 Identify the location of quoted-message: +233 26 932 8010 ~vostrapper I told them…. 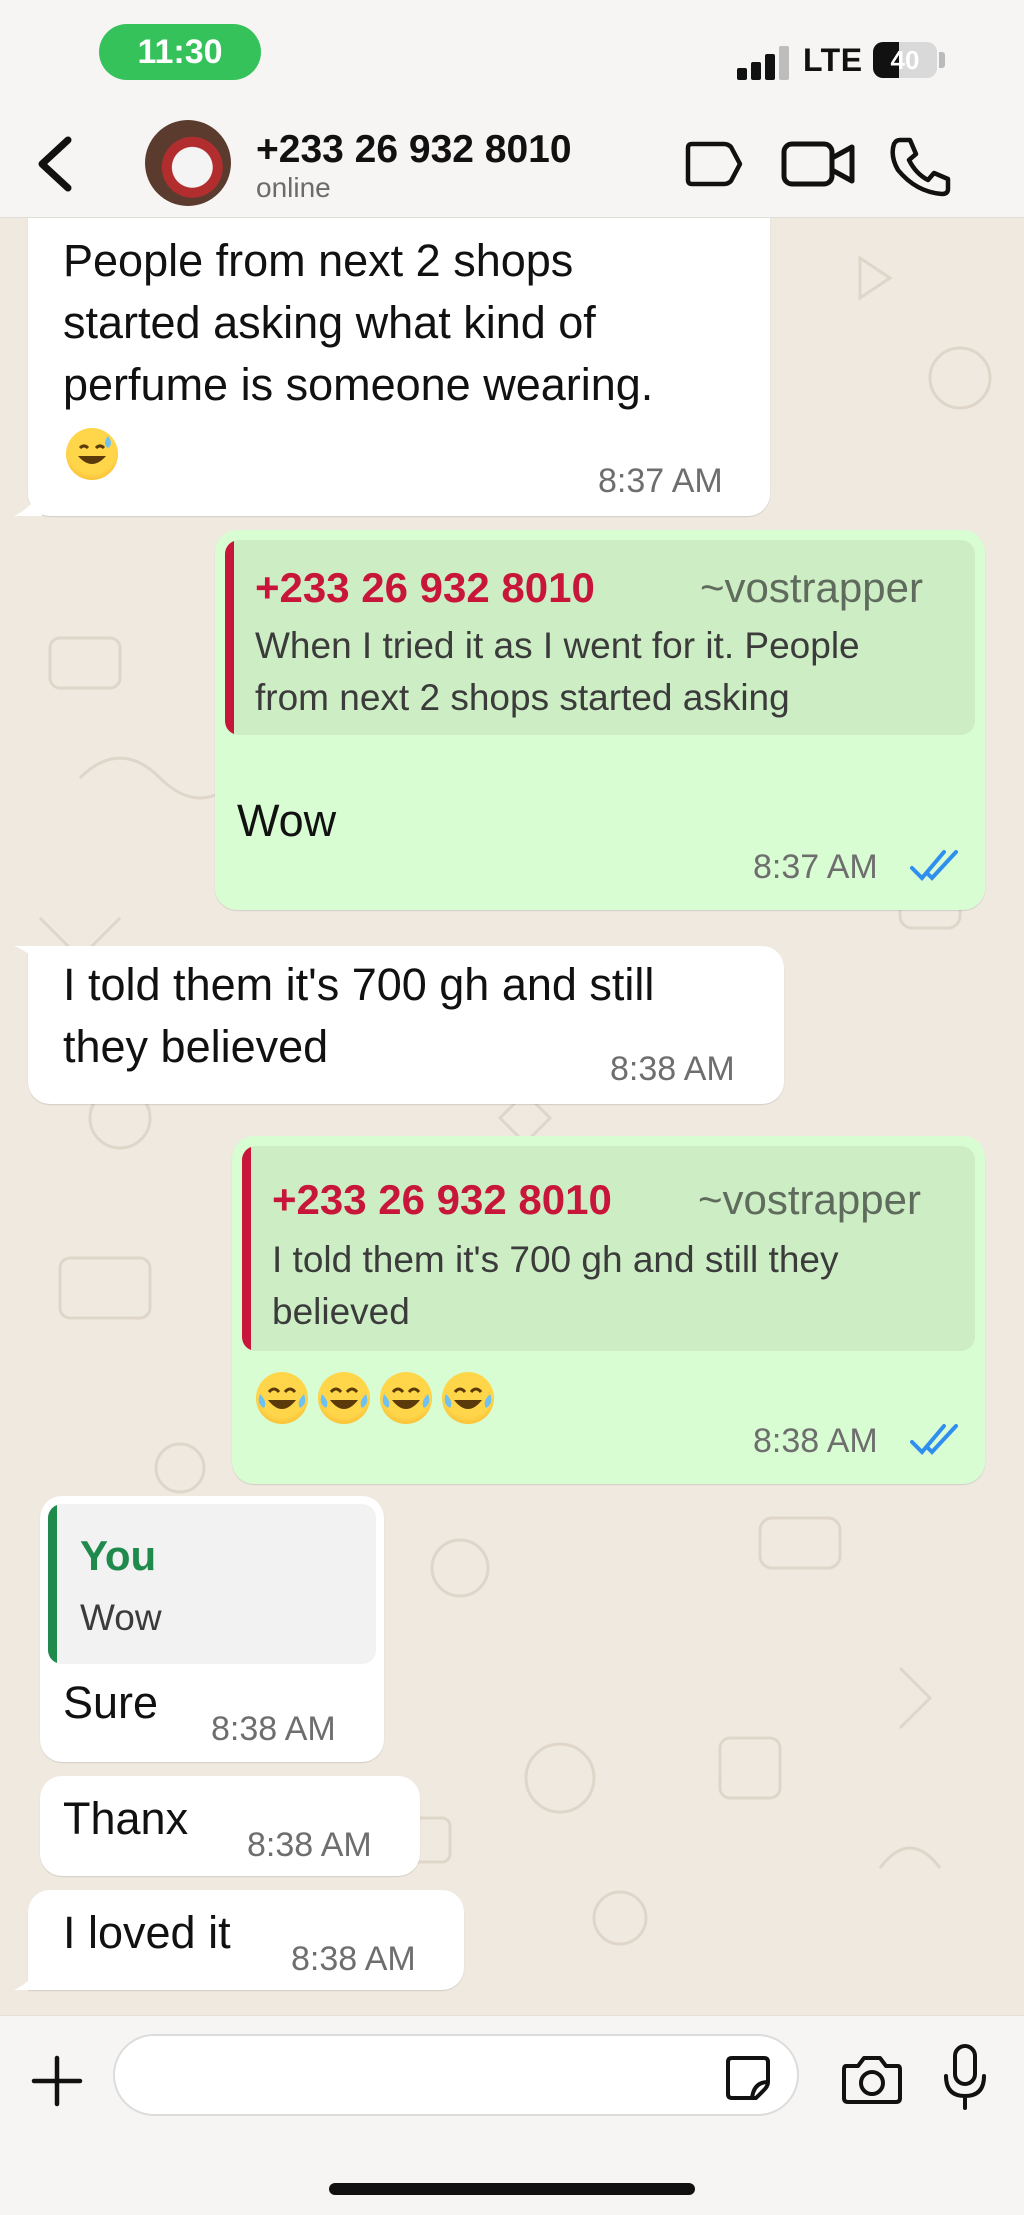
(608, 1248).